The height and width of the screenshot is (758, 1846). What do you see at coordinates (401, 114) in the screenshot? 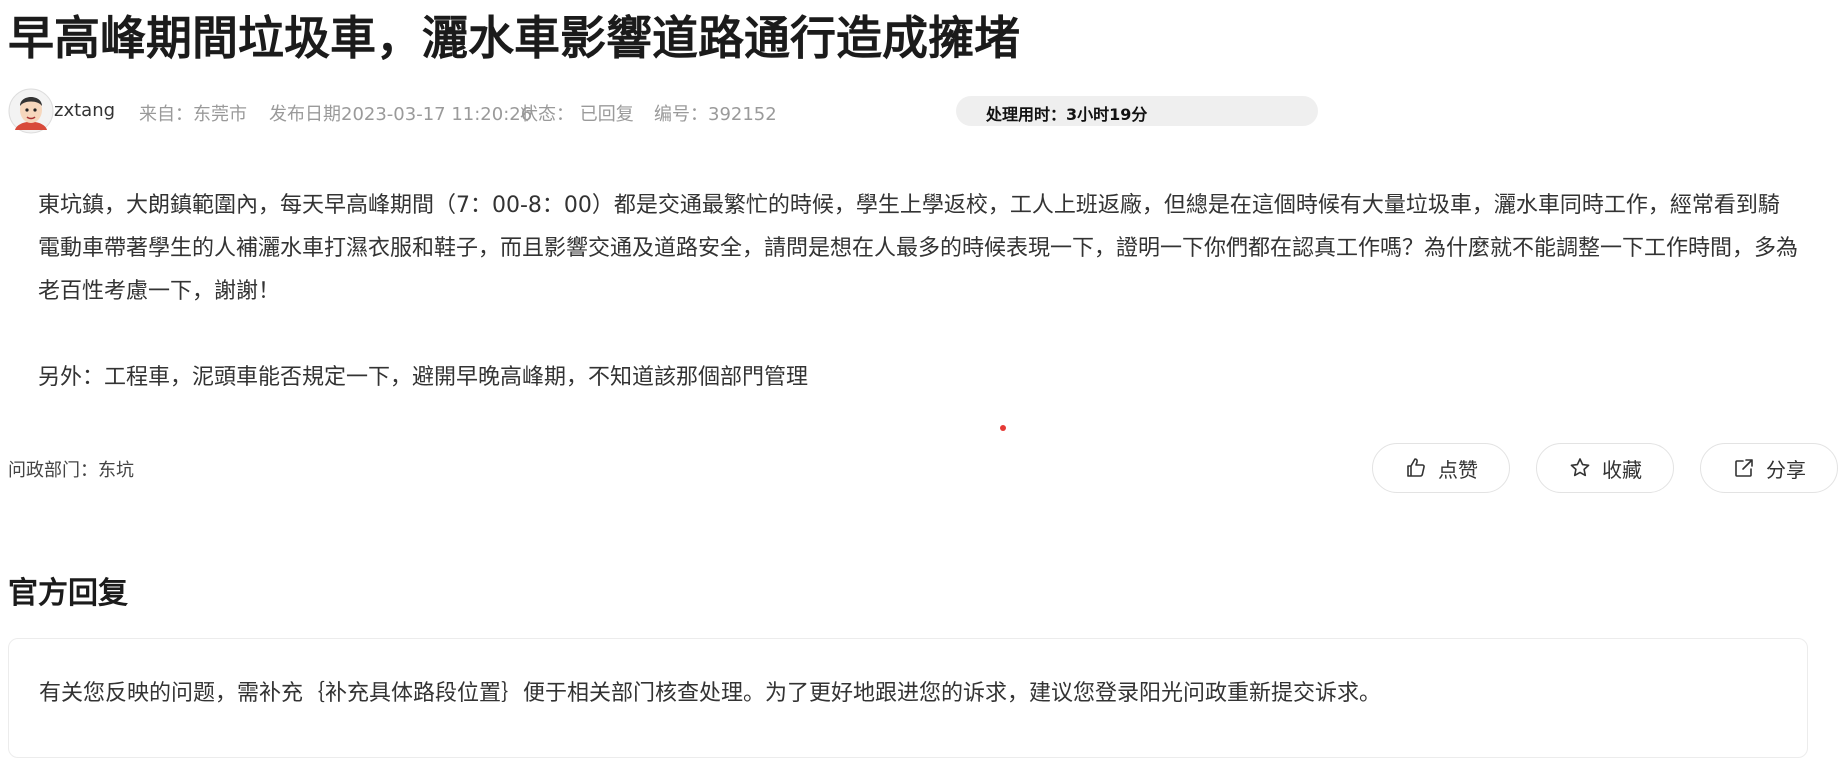
I see `meta-published: 发布日期2023-03-17 11:20:26` at bounding box center [401, 114].